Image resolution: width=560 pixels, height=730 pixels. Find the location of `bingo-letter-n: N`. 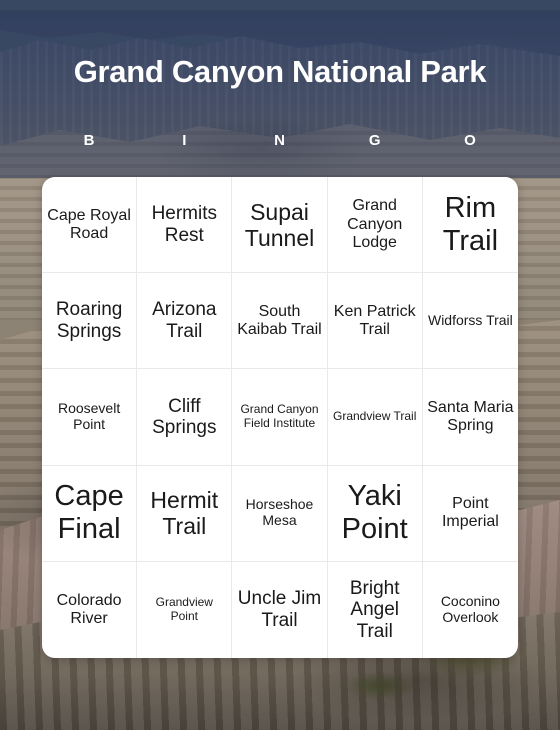

bingo-letter-n: N is located at coordinates (280, 140).